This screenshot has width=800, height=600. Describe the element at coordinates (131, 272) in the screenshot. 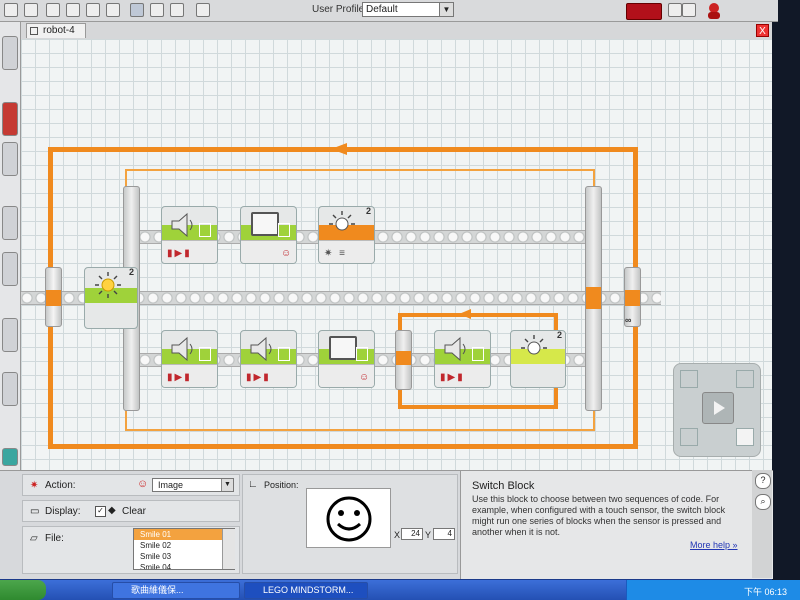

I see `port-number: 2` at that location.